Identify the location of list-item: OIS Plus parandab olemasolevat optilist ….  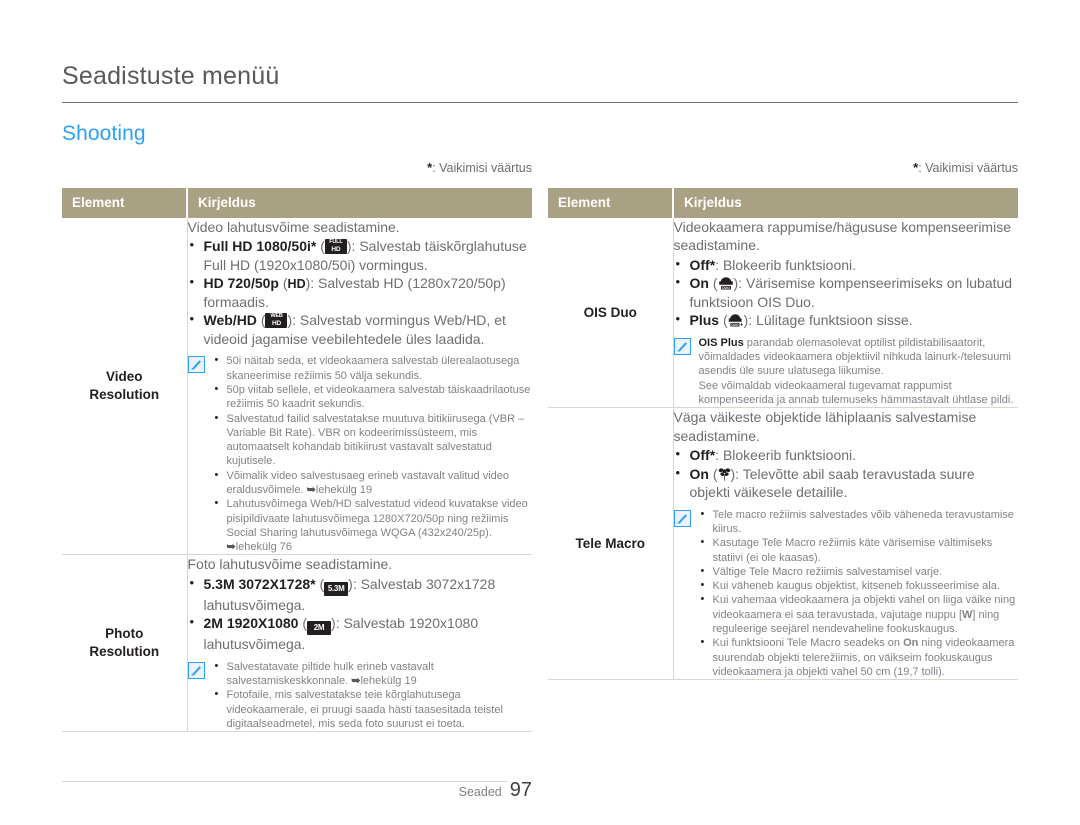
(859, 357).